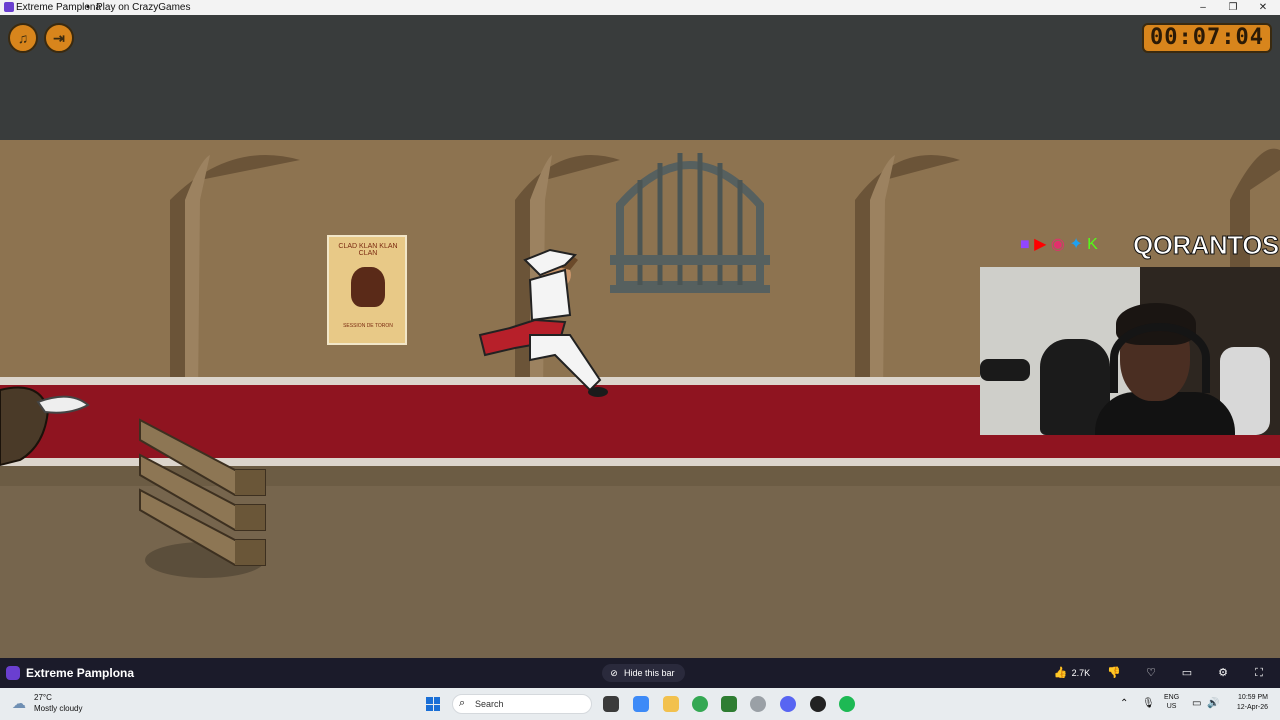 The height and width of the screenshot is (720, 1280). Describe the element at coordinates (1040, 244) in the screenshot. I see `youtube-icon: ▶` at that location.